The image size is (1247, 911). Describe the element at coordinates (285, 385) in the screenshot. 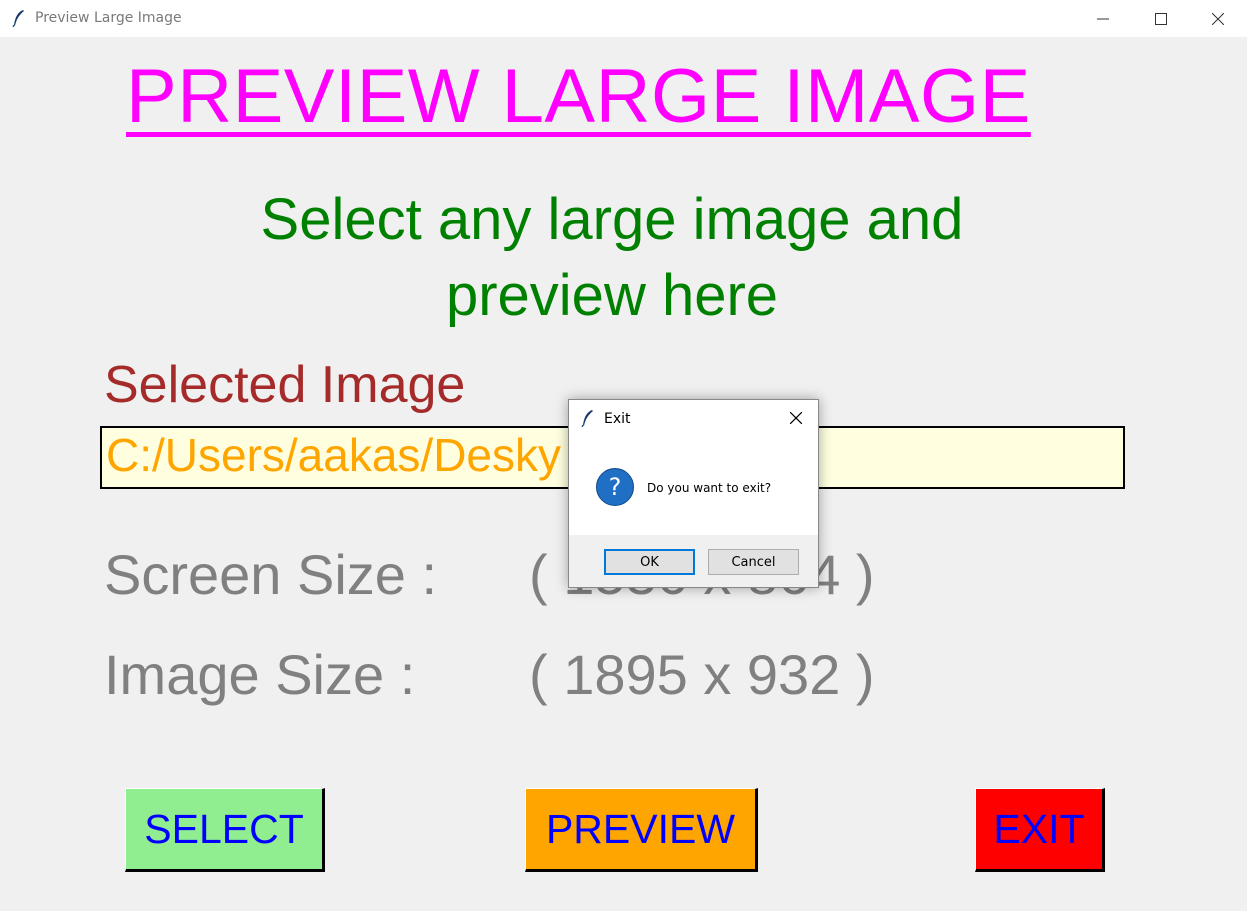

I see `selected-image-label: Selected Image` at that location.